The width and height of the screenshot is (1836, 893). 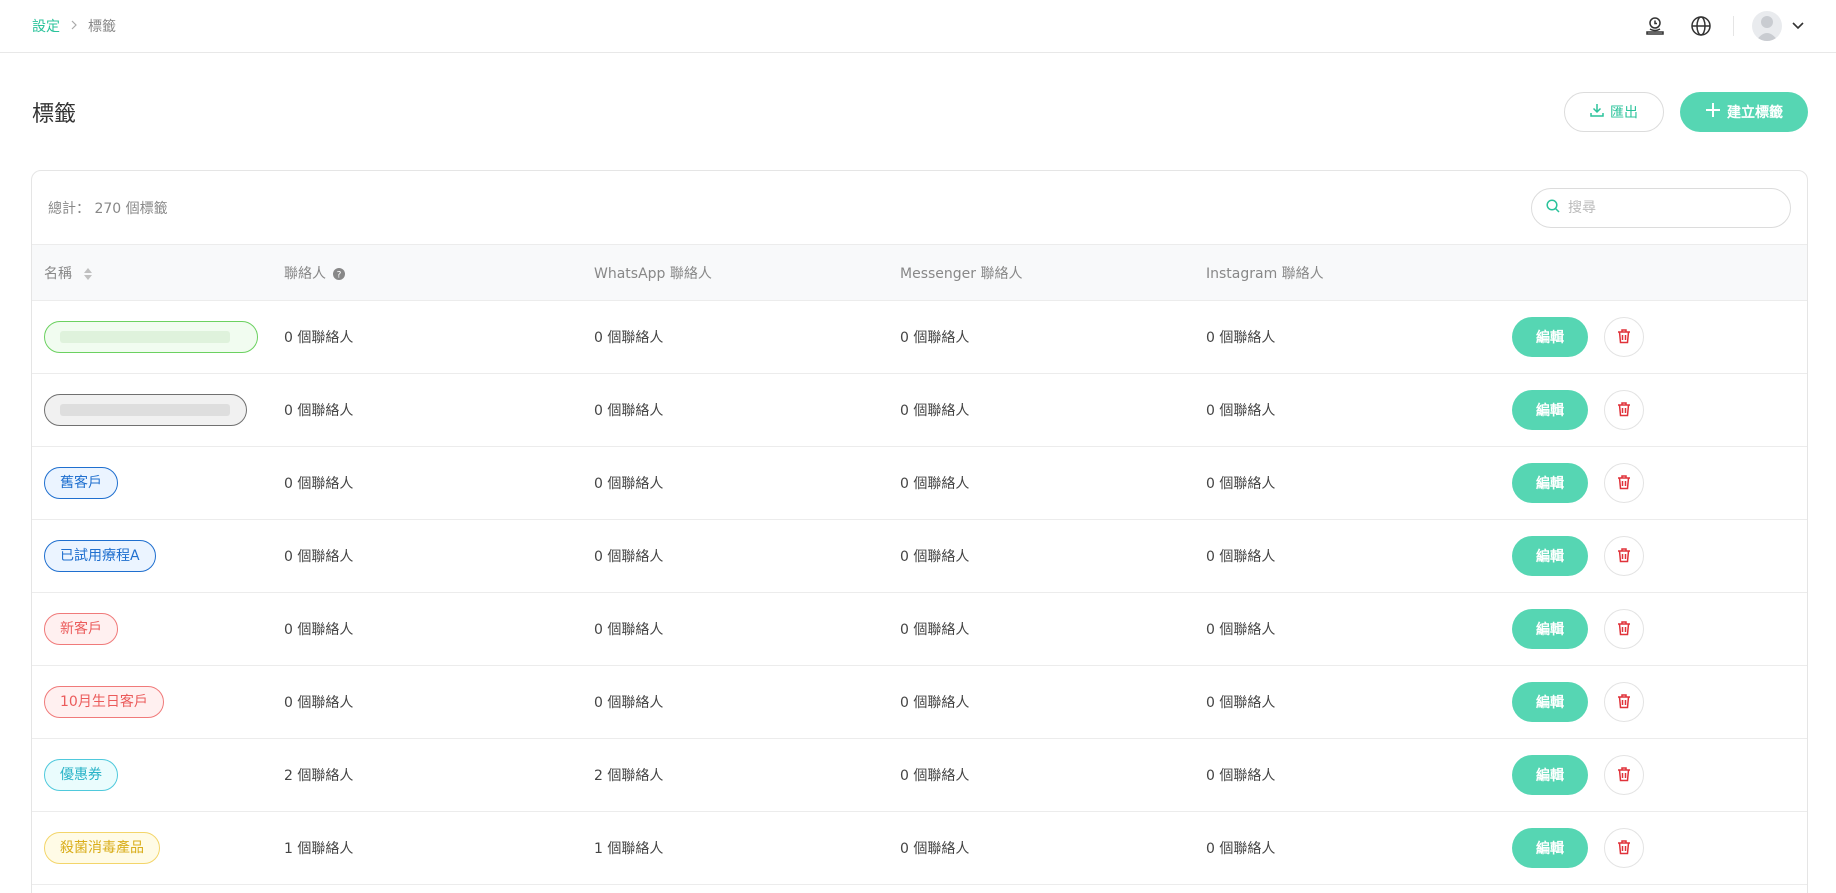 I want to click on breadcrumb-settings-link: 設定, so click(x=46, y=26).